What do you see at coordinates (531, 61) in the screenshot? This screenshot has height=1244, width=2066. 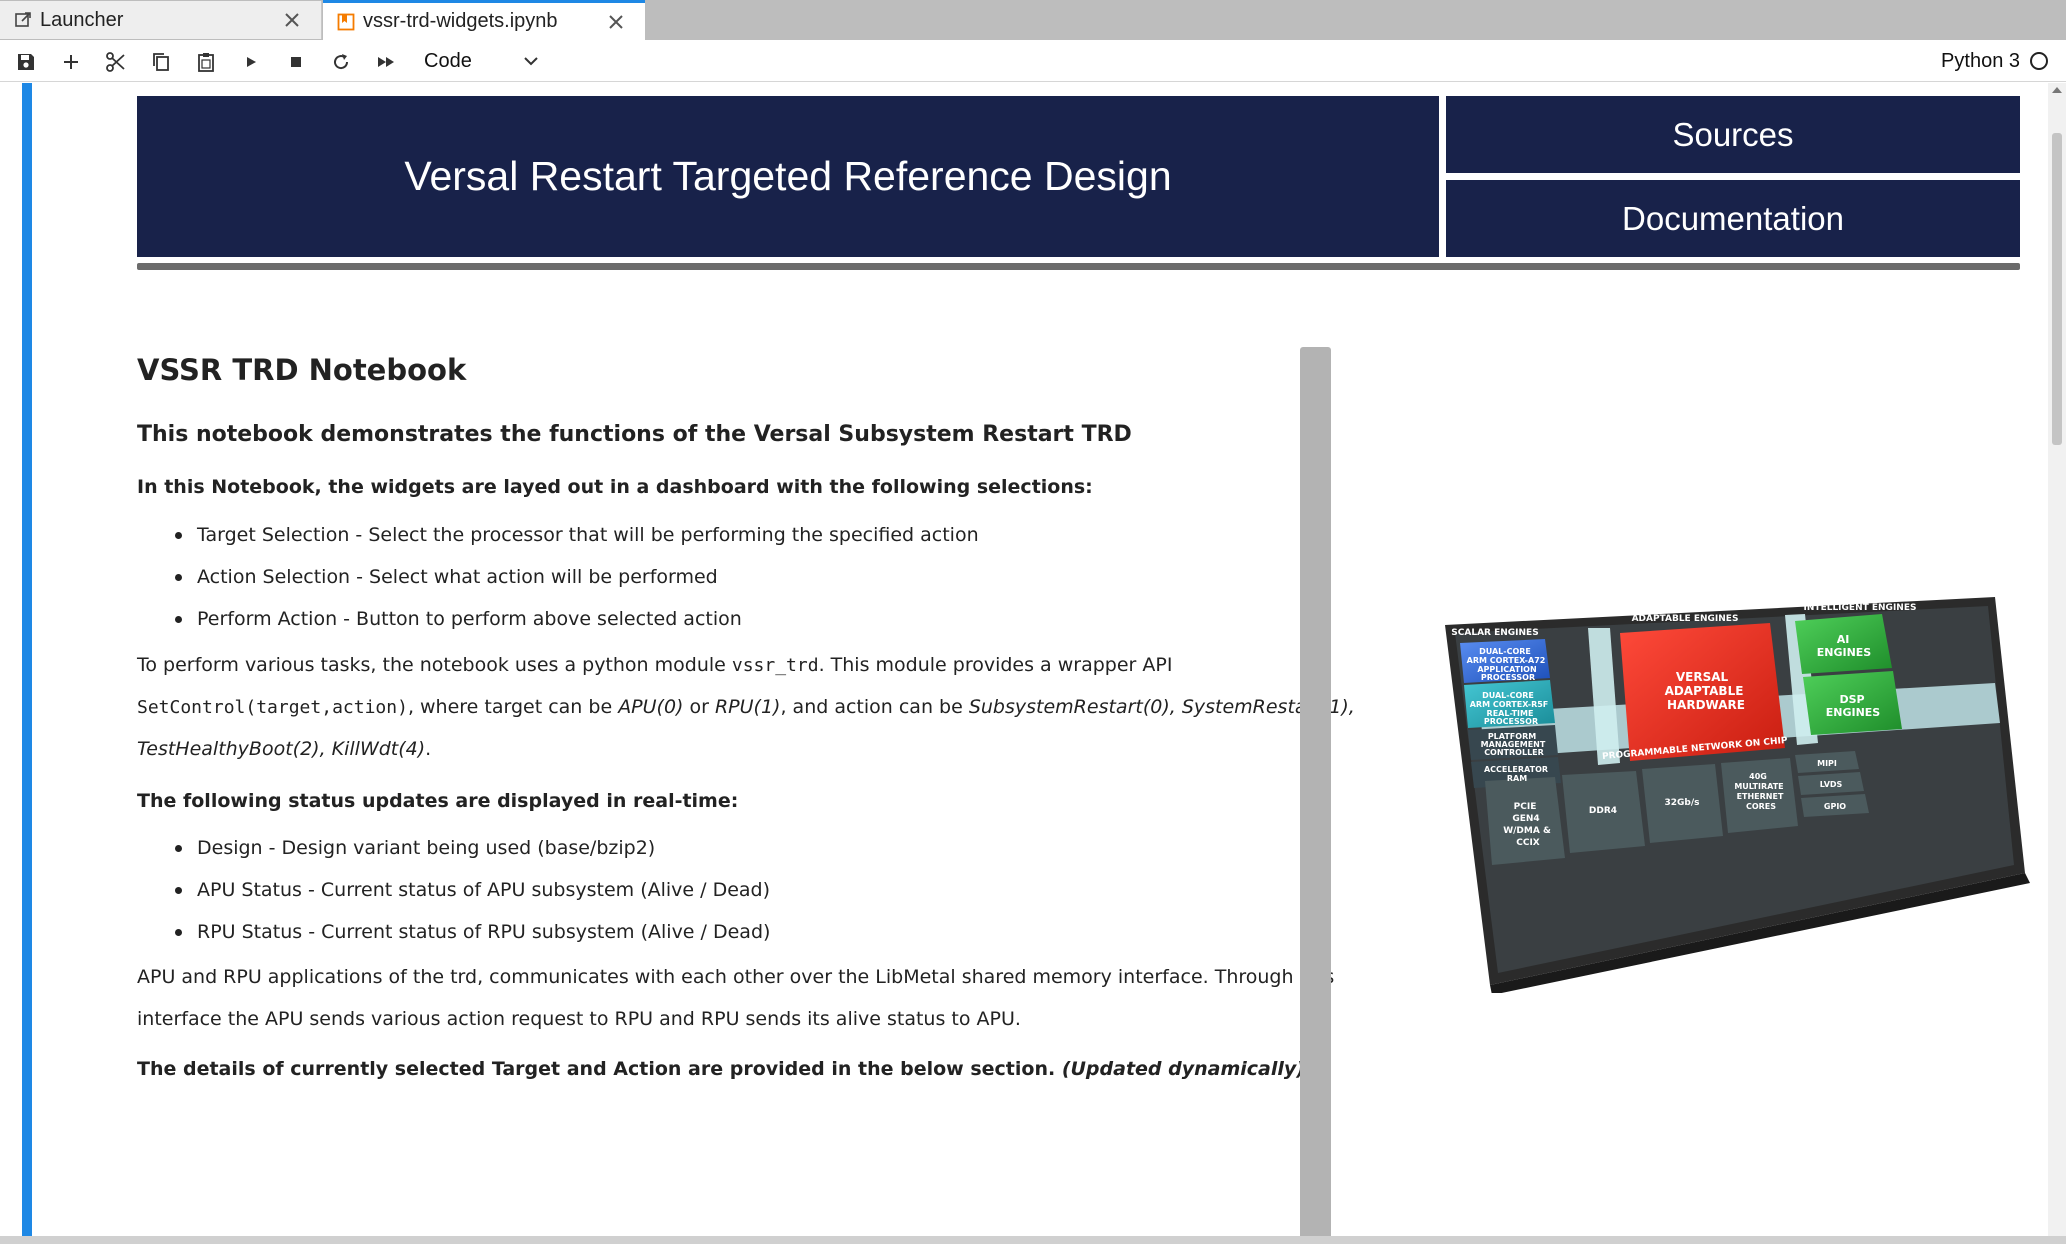 I see `chevron-down-icon` at bounding box center [531, 61].